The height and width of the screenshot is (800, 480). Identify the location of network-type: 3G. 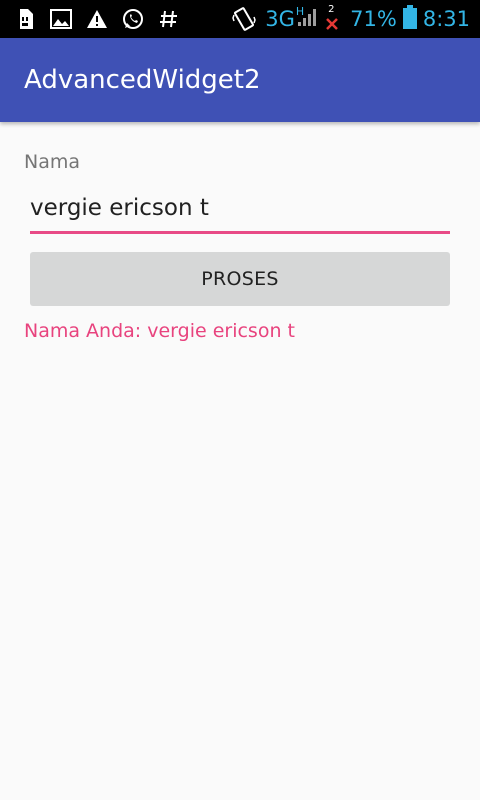
(280, 19).